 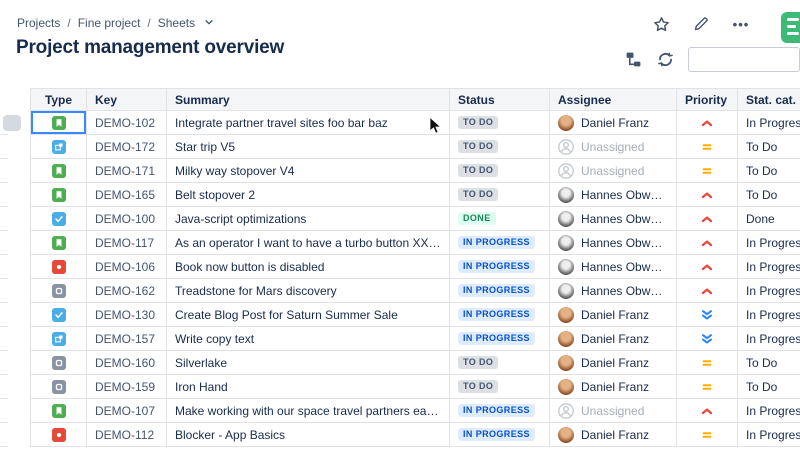 I want to click on summary-cell: Iron Hand, so click(x=308, y=387).